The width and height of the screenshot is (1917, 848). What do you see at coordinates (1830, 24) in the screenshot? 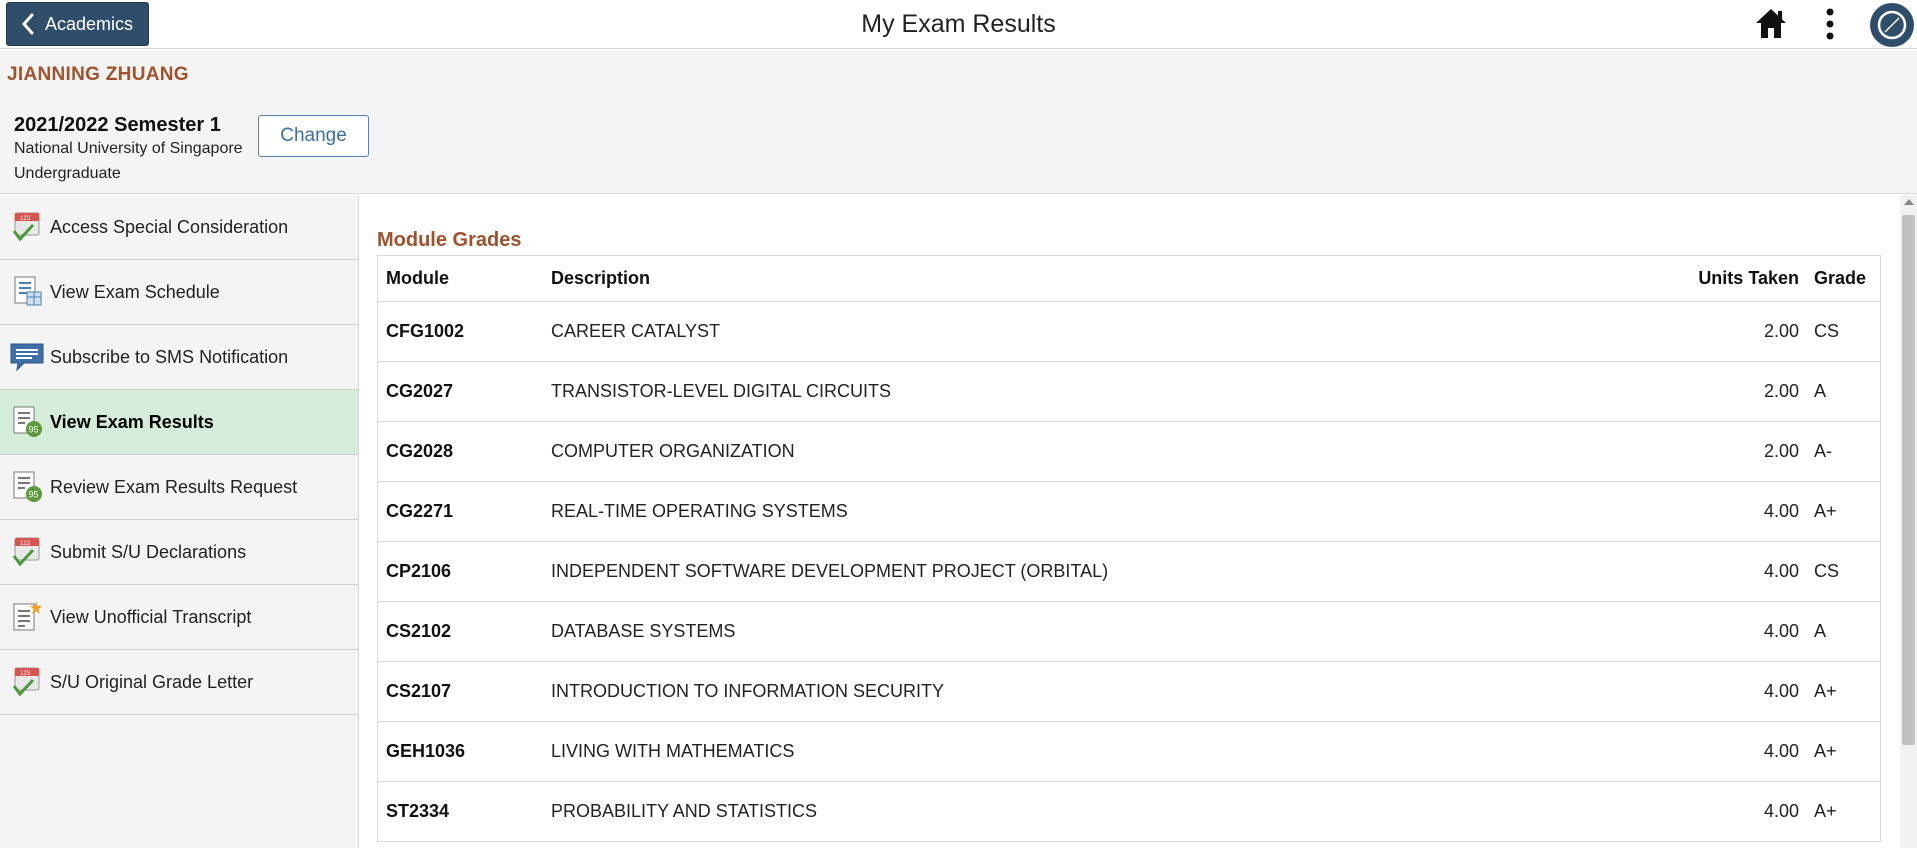
I see `more-vertical-icon` at bounding box center [1830, 24].